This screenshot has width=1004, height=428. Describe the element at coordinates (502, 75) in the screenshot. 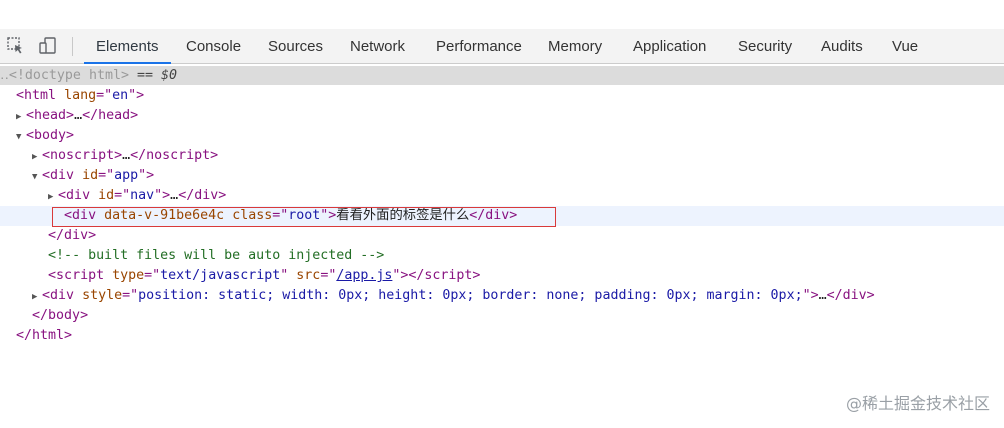

I see `tree-row-doctype: ‥<!doctype html> == $0` at that location.